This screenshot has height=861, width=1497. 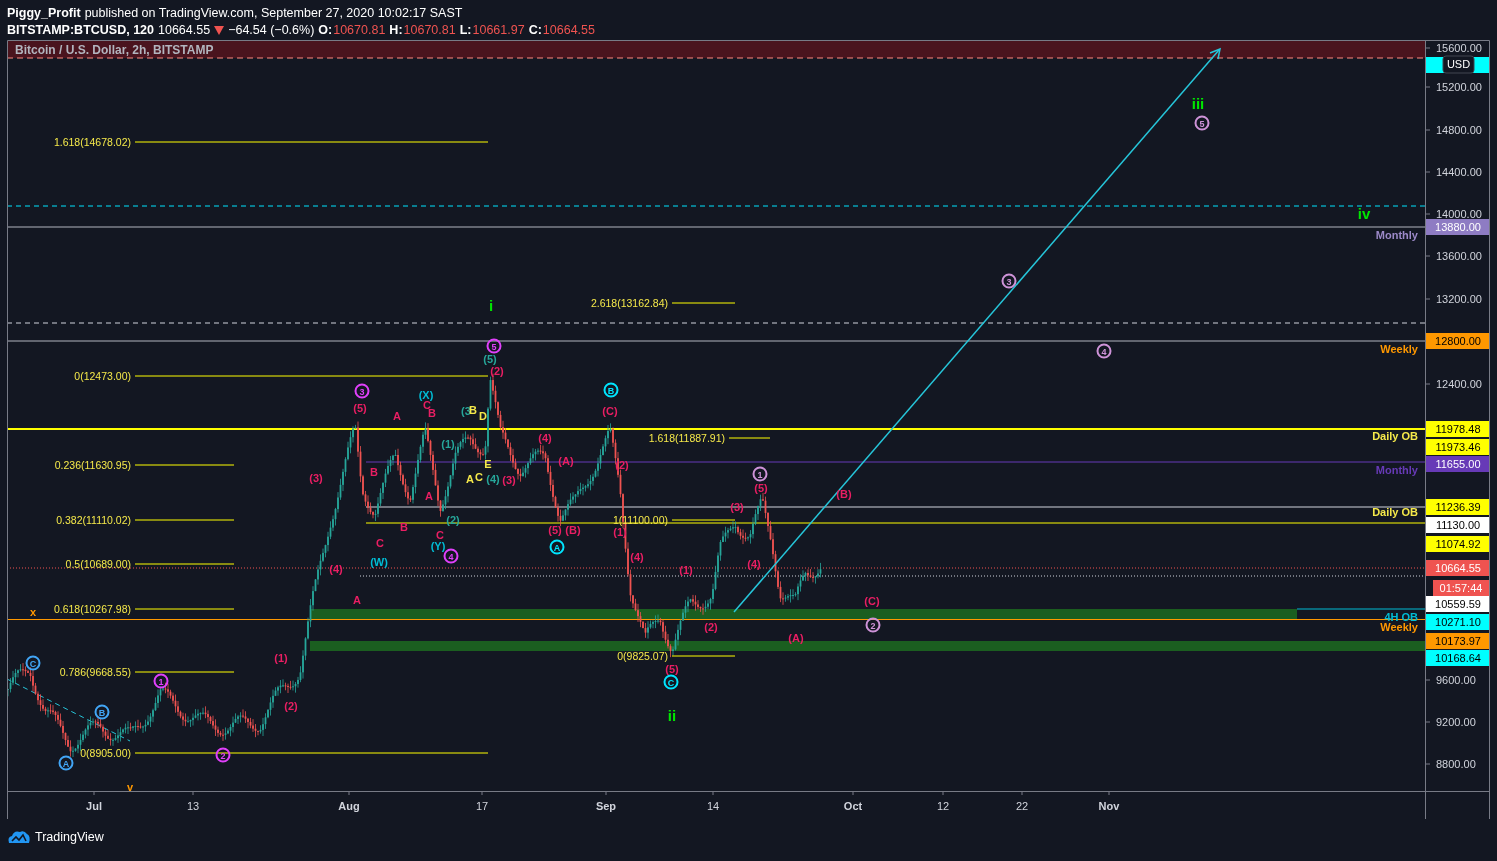 What do you see at coordinates (1457, 341) in the screenshot?
I see `price-tag: 12800.00` at bounding box center [1457, 341].